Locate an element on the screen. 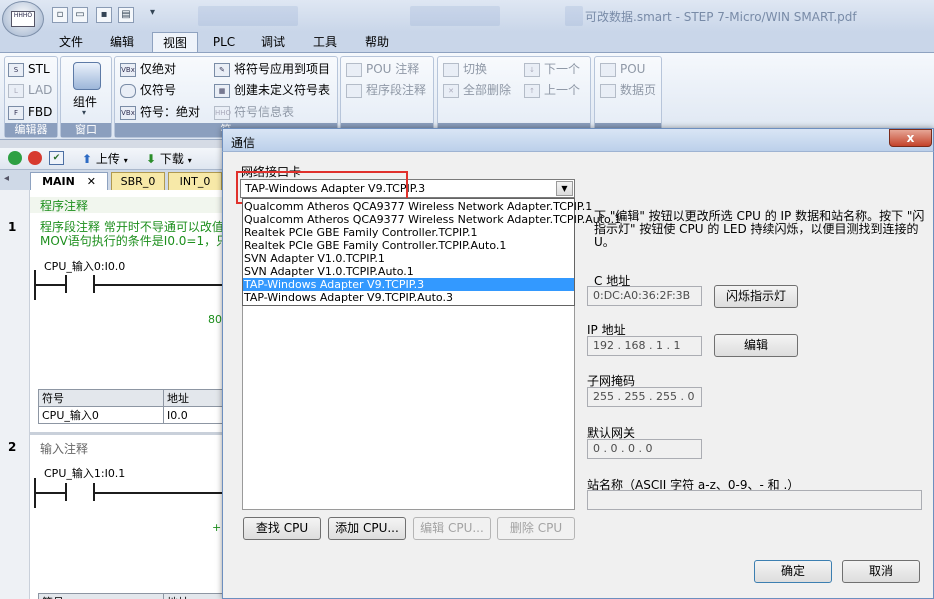  tab-help: 帮助 is located at coordinates (377, 42).